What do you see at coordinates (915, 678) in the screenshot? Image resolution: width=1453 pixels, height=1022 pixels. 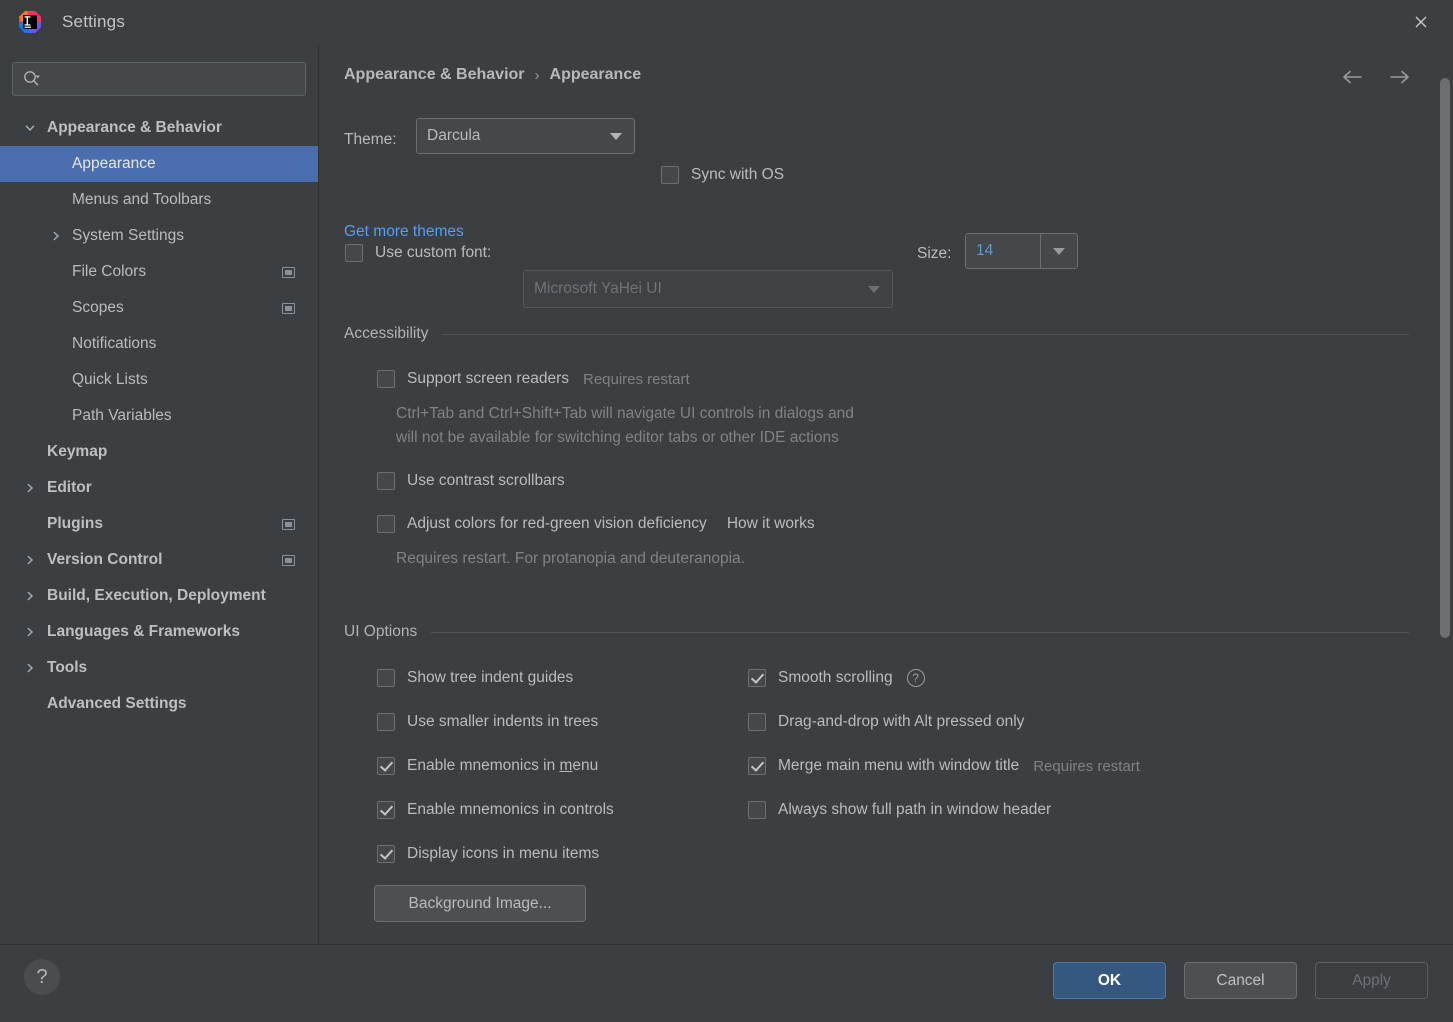 I see `help-icon: ?` at bounding box center [915, 678].